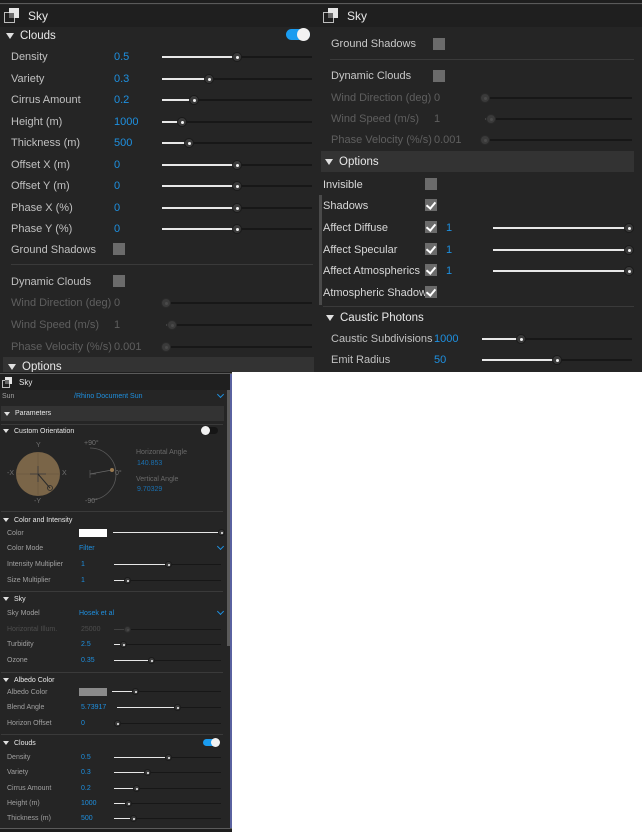 This screenshot has height=832, width=642. I want to click on color-mode-dropdown-value: Filter, so click(87, 548).